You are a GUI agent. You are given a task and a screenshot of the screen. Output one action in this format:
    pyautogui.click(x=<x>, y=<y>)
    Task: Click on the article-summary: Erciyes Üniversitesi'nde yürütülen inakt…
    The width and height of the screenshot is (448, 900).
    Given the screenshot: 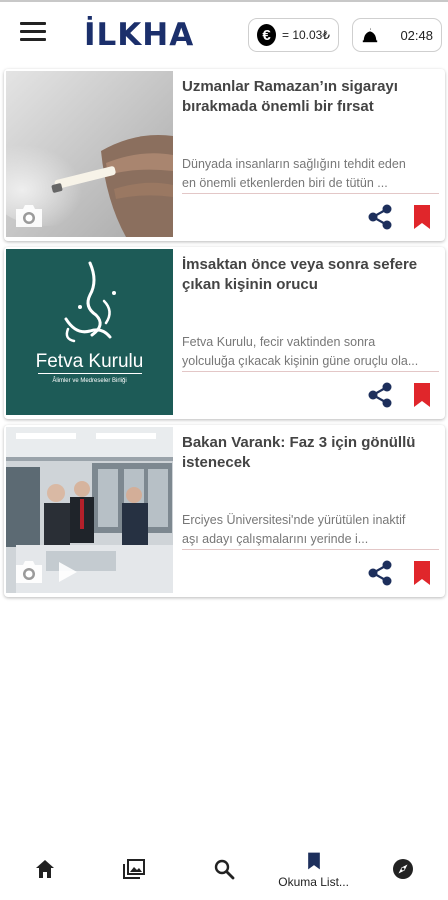 What is the action you would take?
    pyautogui.click(x=311, y=530)
    